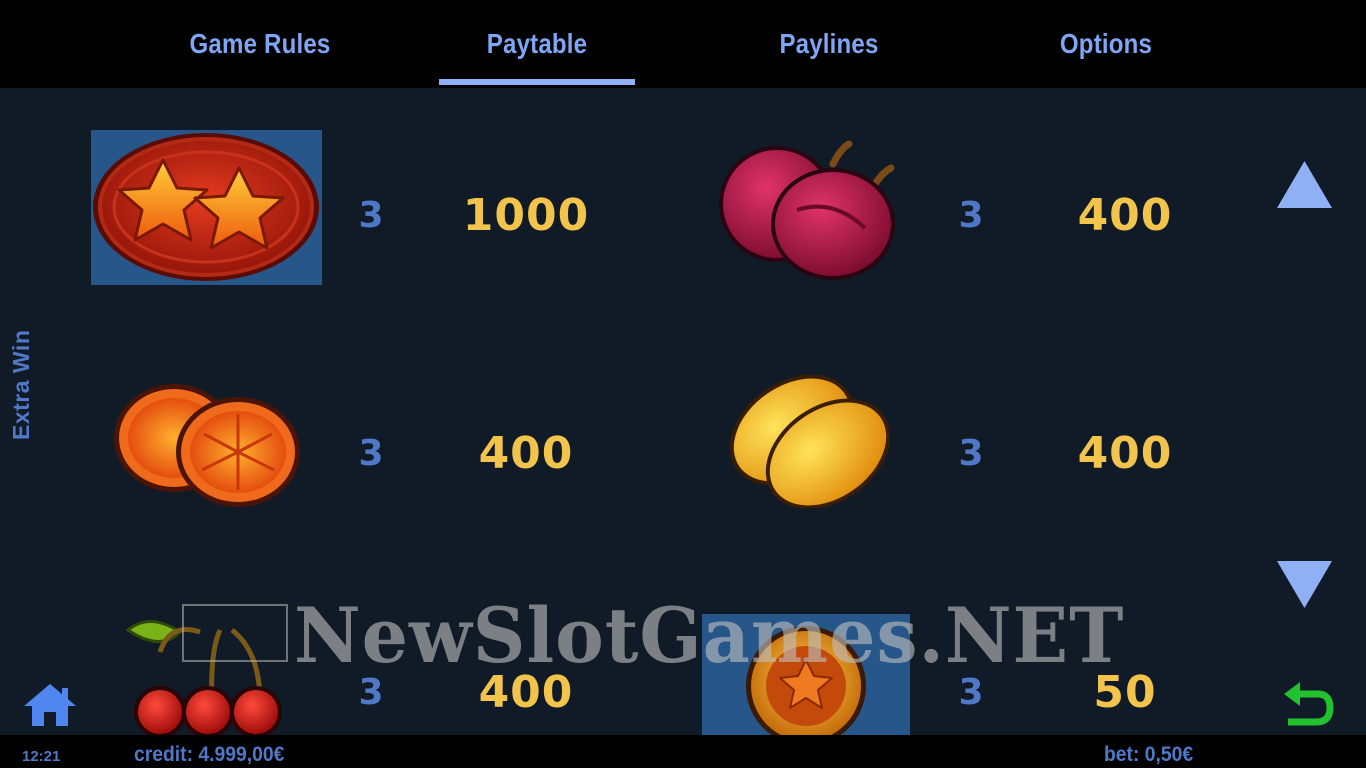 This screenshot has height=768, width=1366. I want to click on scroll-up-icon, so click(1304, 187).